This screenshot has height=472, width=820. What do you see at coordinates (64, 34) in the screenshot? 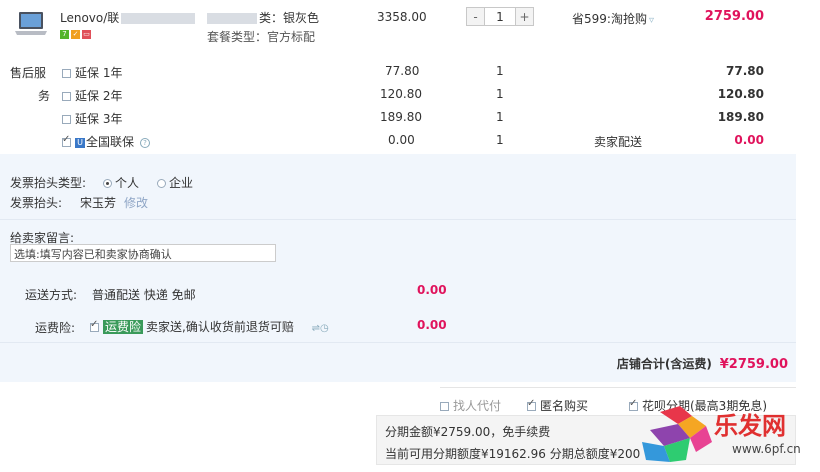
I see `seven-day-return-icon: 7` at bounding box center [64, 34].